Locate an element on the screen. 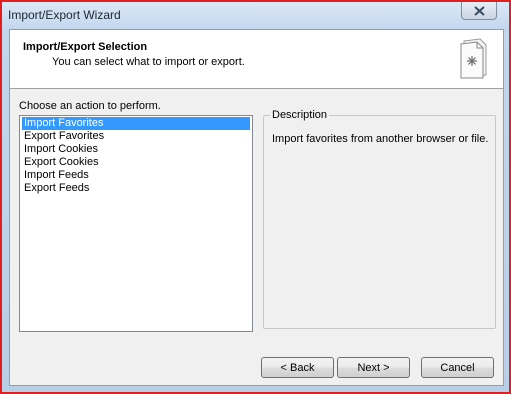 Image resolution: width=511 pixels, height=394 pixels. list-item-import-feeds: Import Feeds is located at coordinates (136, 175).